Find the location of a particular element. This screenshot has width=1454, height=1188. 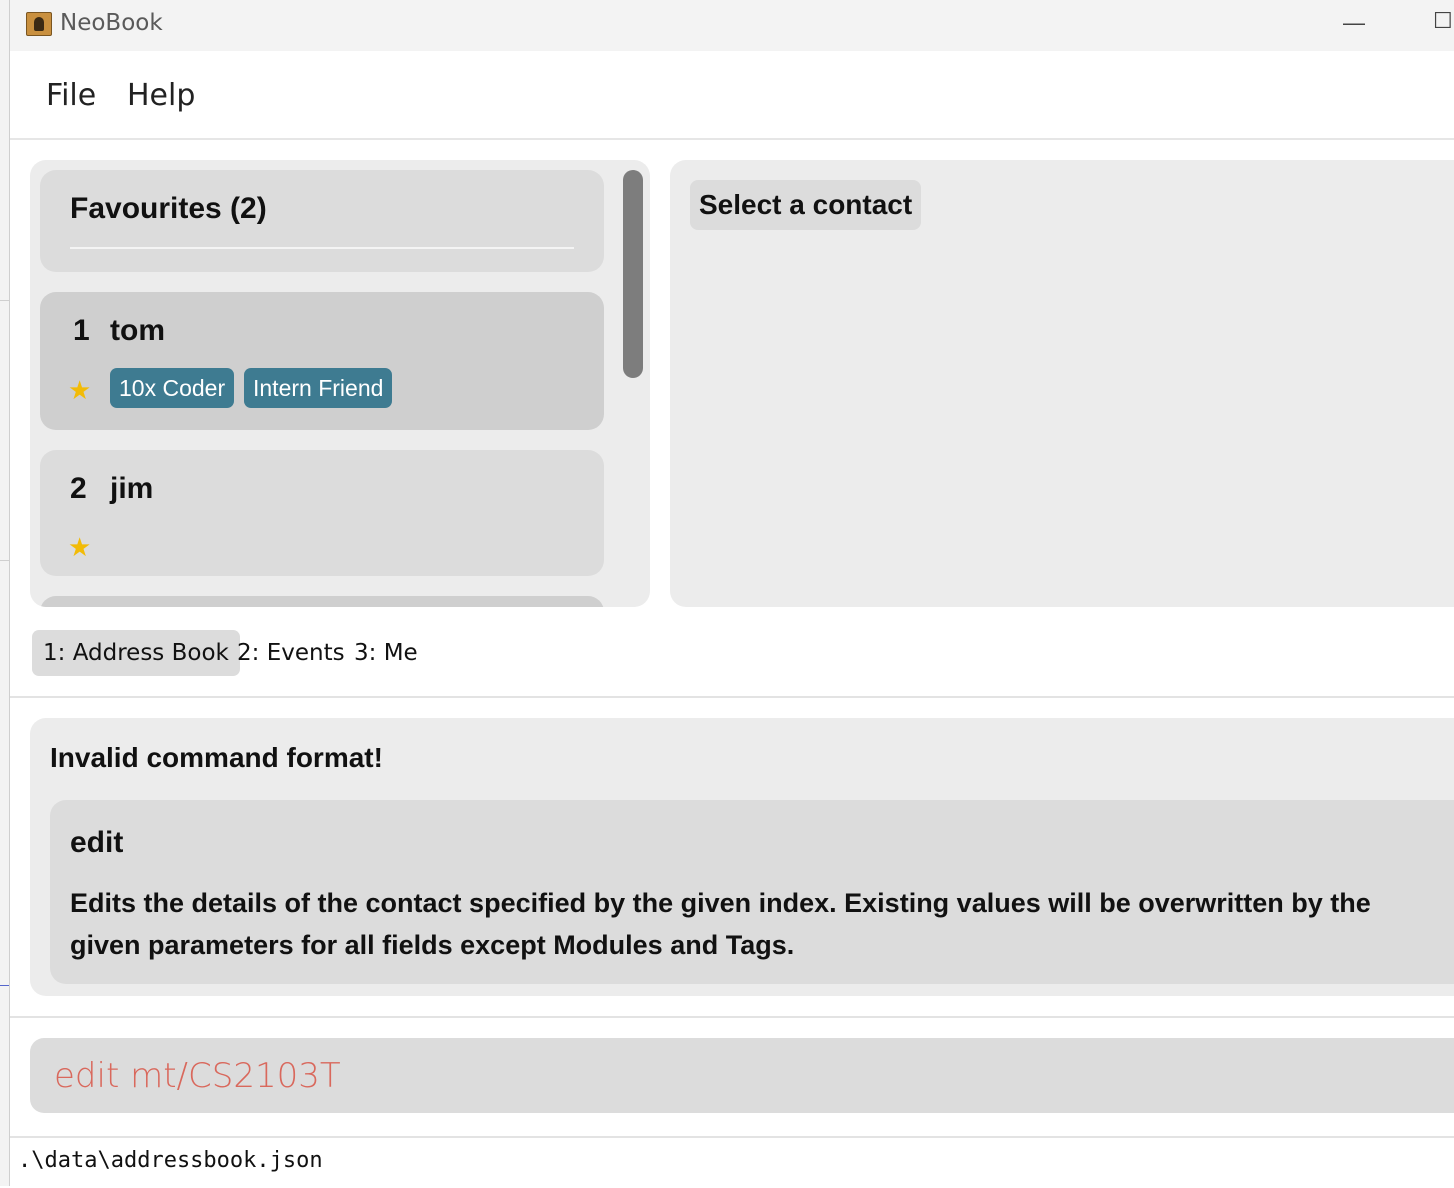

contact-card-jim: 2 jim ★ is located at coordinates (322, 513).